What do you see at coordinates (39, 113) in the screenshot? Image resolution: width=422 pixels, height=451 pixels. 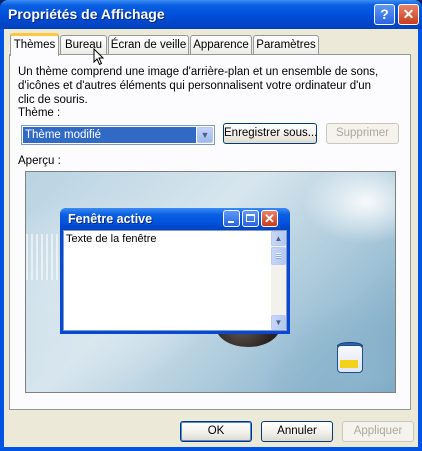 I see `theme-label: Thème :` at bounding box center [39, 113].